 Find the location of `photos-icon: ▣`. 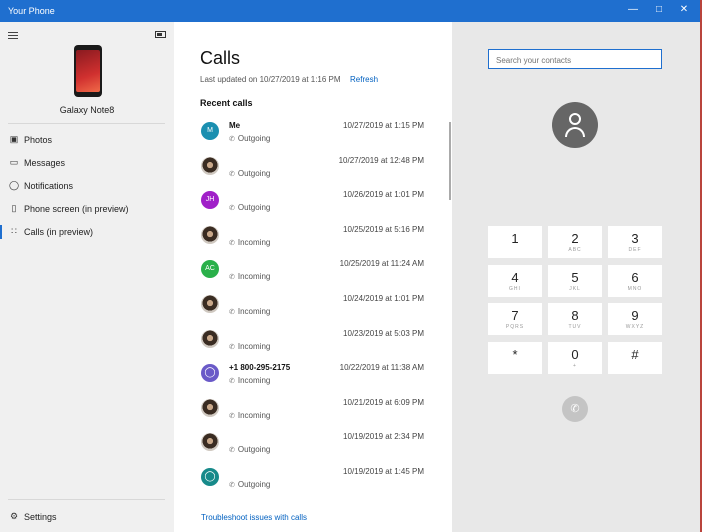

photos-icon: ▣ is located at coordinates (14, 139).